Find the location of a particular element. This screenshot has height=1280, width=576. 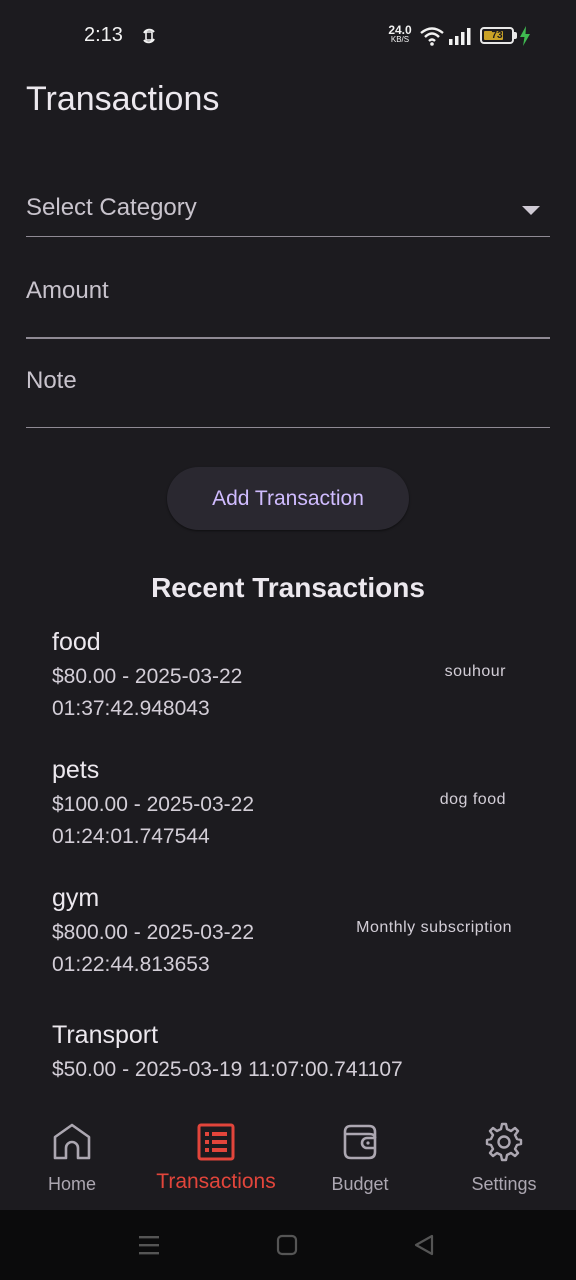

transaction-category: gym is located at coordinates (76, 898).